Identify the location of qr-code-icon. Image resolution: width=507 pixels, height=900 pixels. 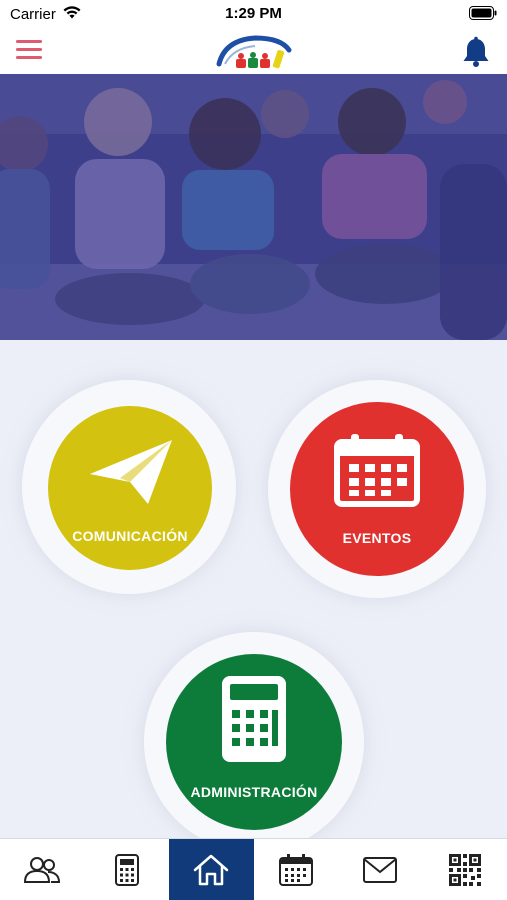
(464, 869).